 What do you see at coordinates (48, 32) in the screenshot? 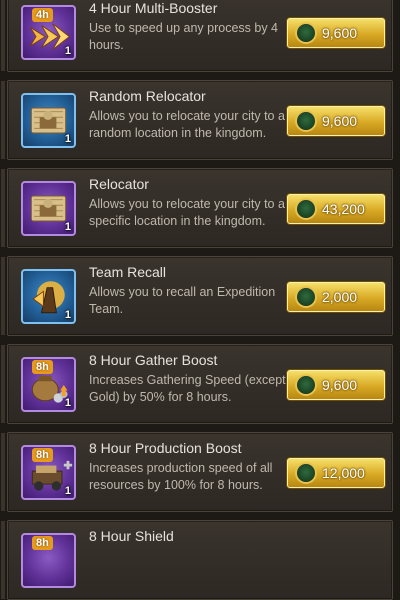
I see `speed-arrows-icon: 4h 1` at bounding box center [48, 32].